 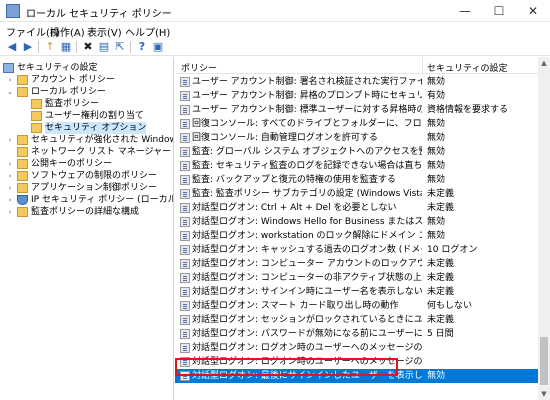 I want to click on tree-label: IP セキュリティ ポリシー (ローカル コンピューター, so click(x=102, y=200).